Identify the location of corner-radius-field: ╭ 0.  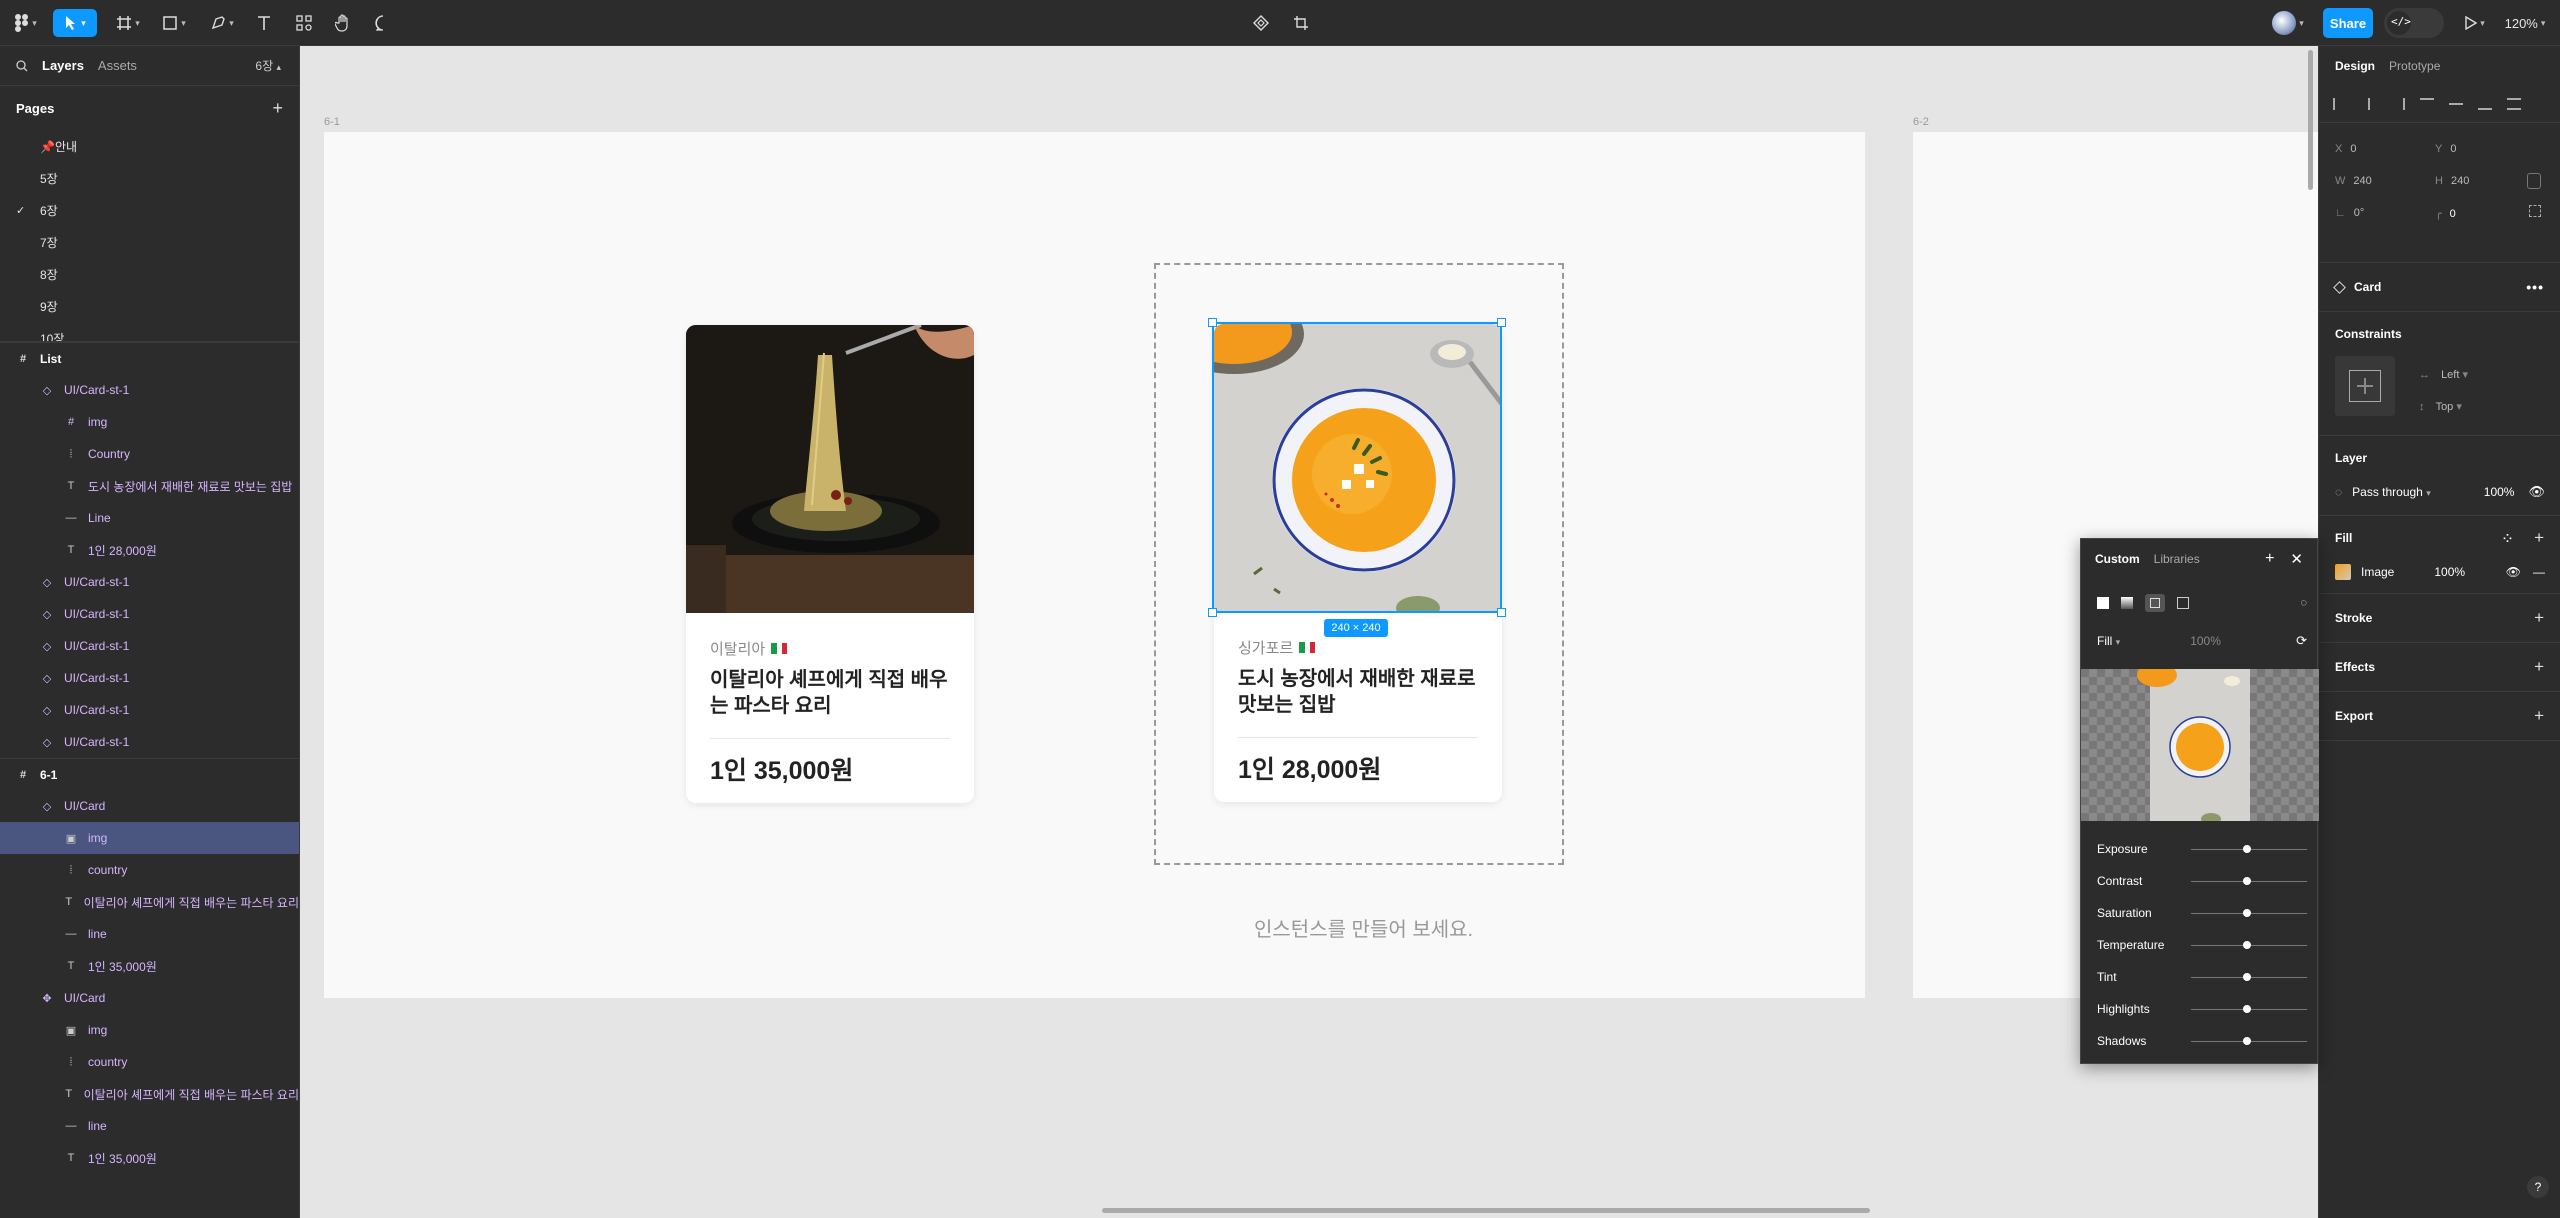
(2445, 213).